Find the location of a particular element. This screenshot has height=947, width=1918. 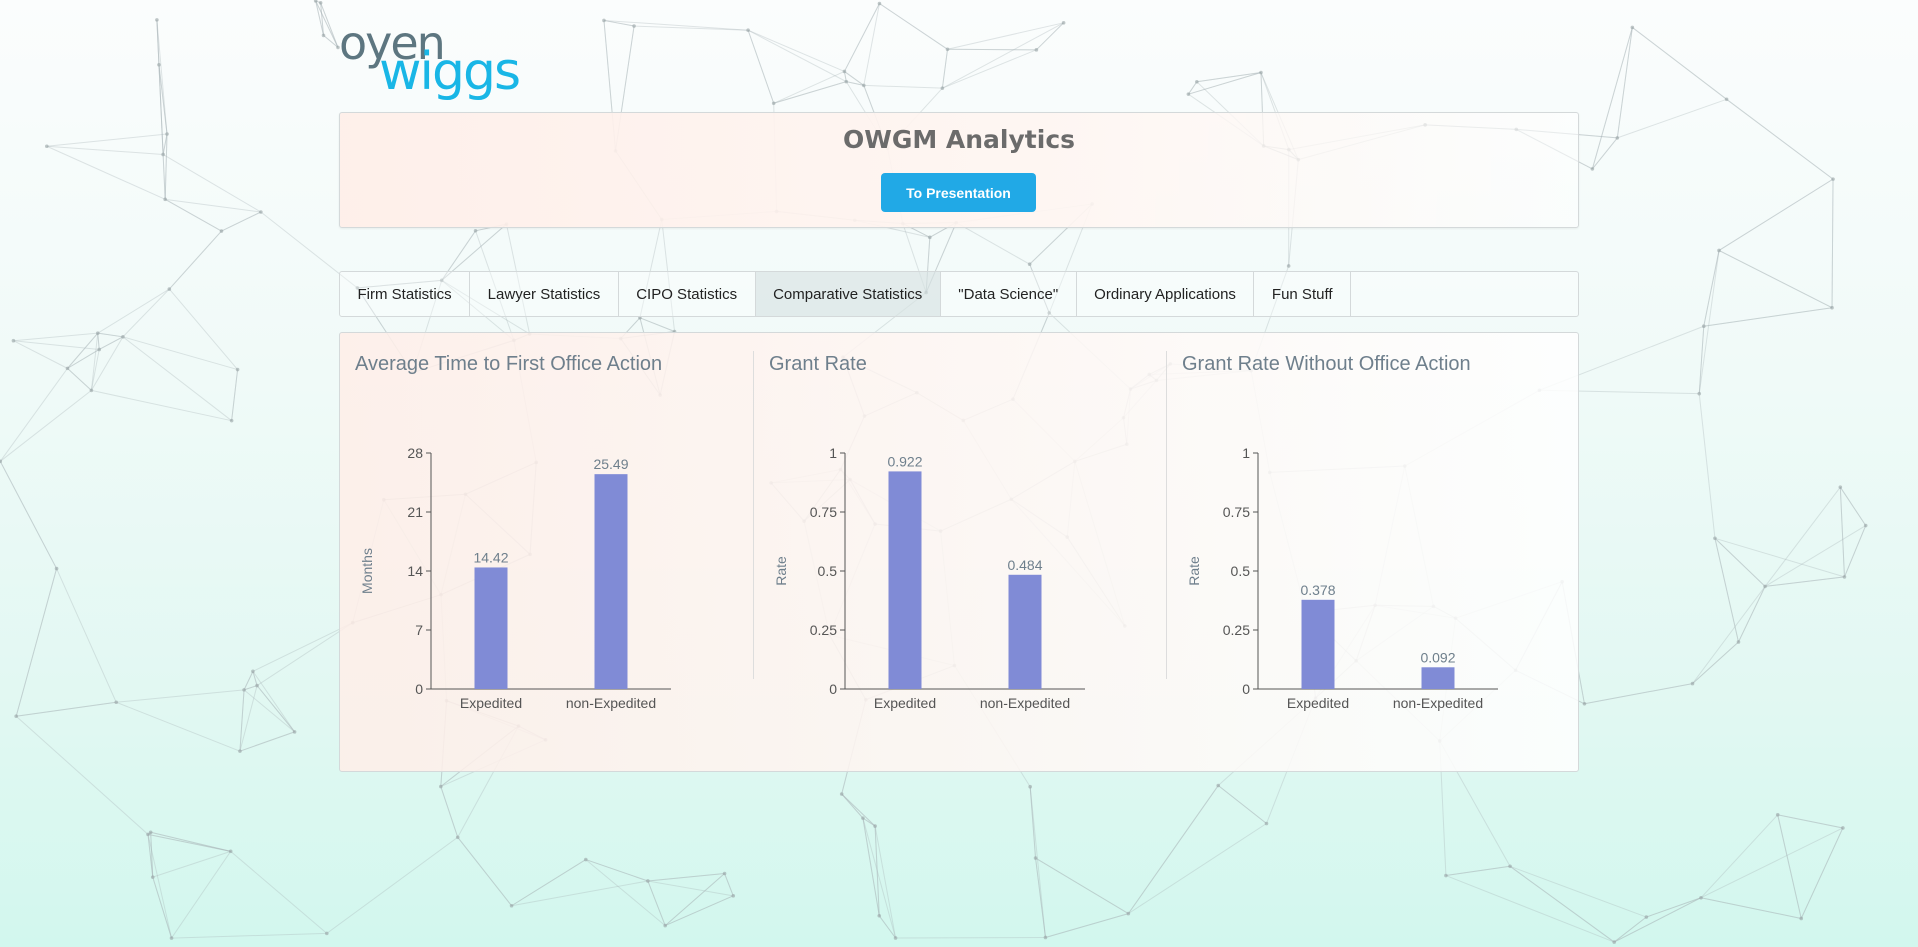

tab-lawyer-statistics: Lawyer Statistics is located at coordinates (544, 294).